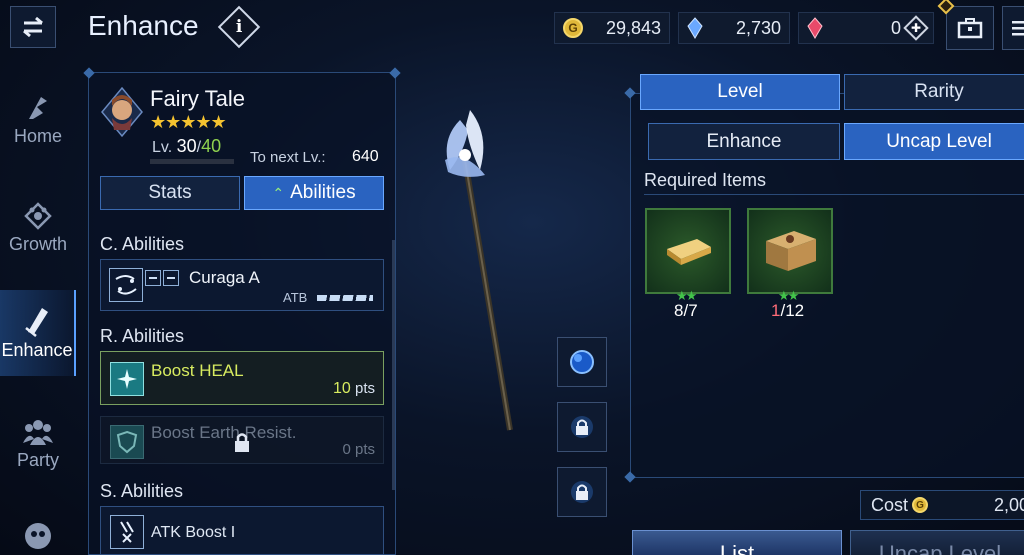  Describe the element at coordinates (475, 272) in the screenshot. I see `weapon-model` at that location.